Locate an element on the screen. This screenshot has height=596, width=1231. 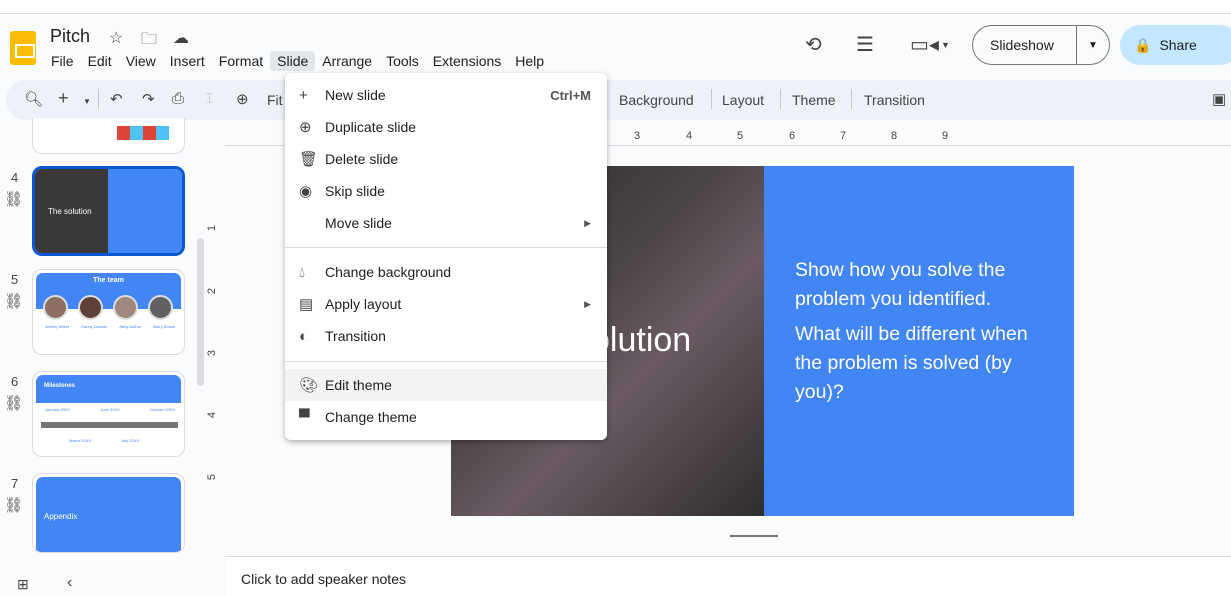
toolbar-background: Background is located at coordinates (656, 100).